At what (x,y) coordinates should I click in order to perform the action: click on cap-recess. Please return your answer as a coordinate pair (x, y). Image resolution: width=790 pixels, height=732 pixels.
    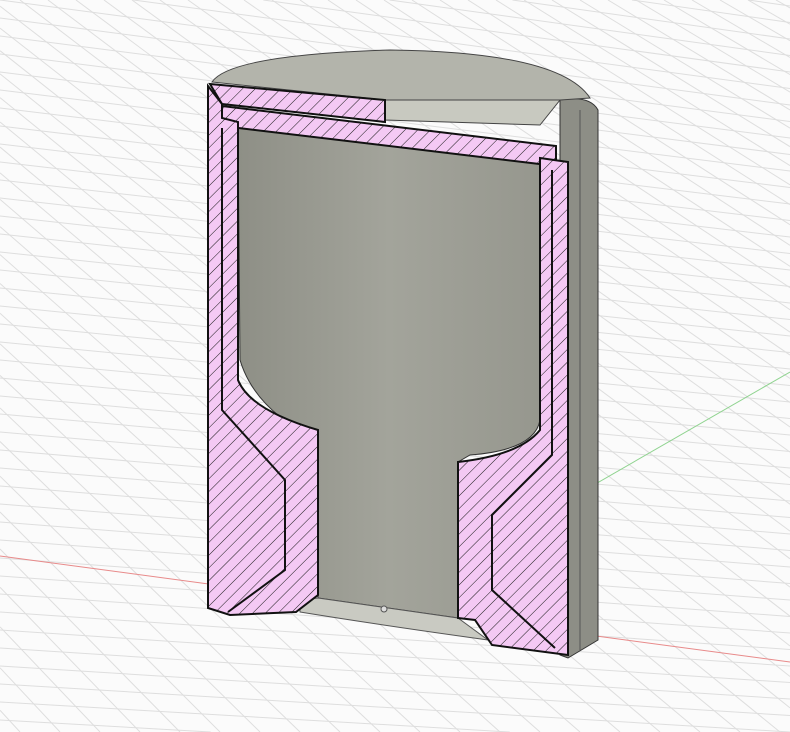
    Looking at the image, I should click on (473, 112).